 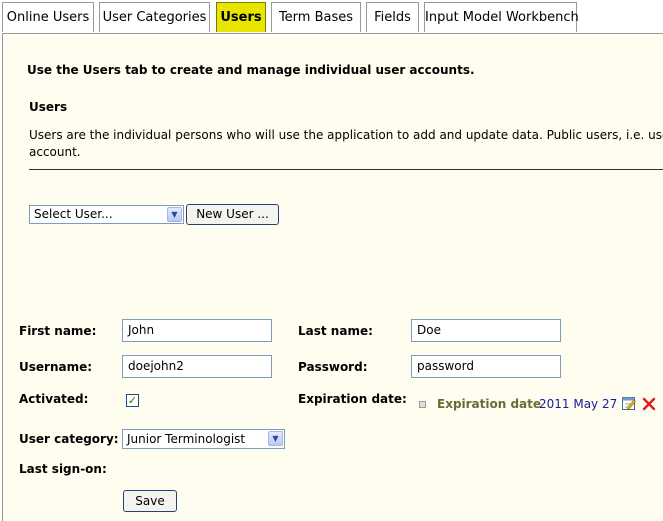 What do you see at coordinates (56, 367) in the screenshot?
I see `username-label: Username:` at bounding box center [56, 367].